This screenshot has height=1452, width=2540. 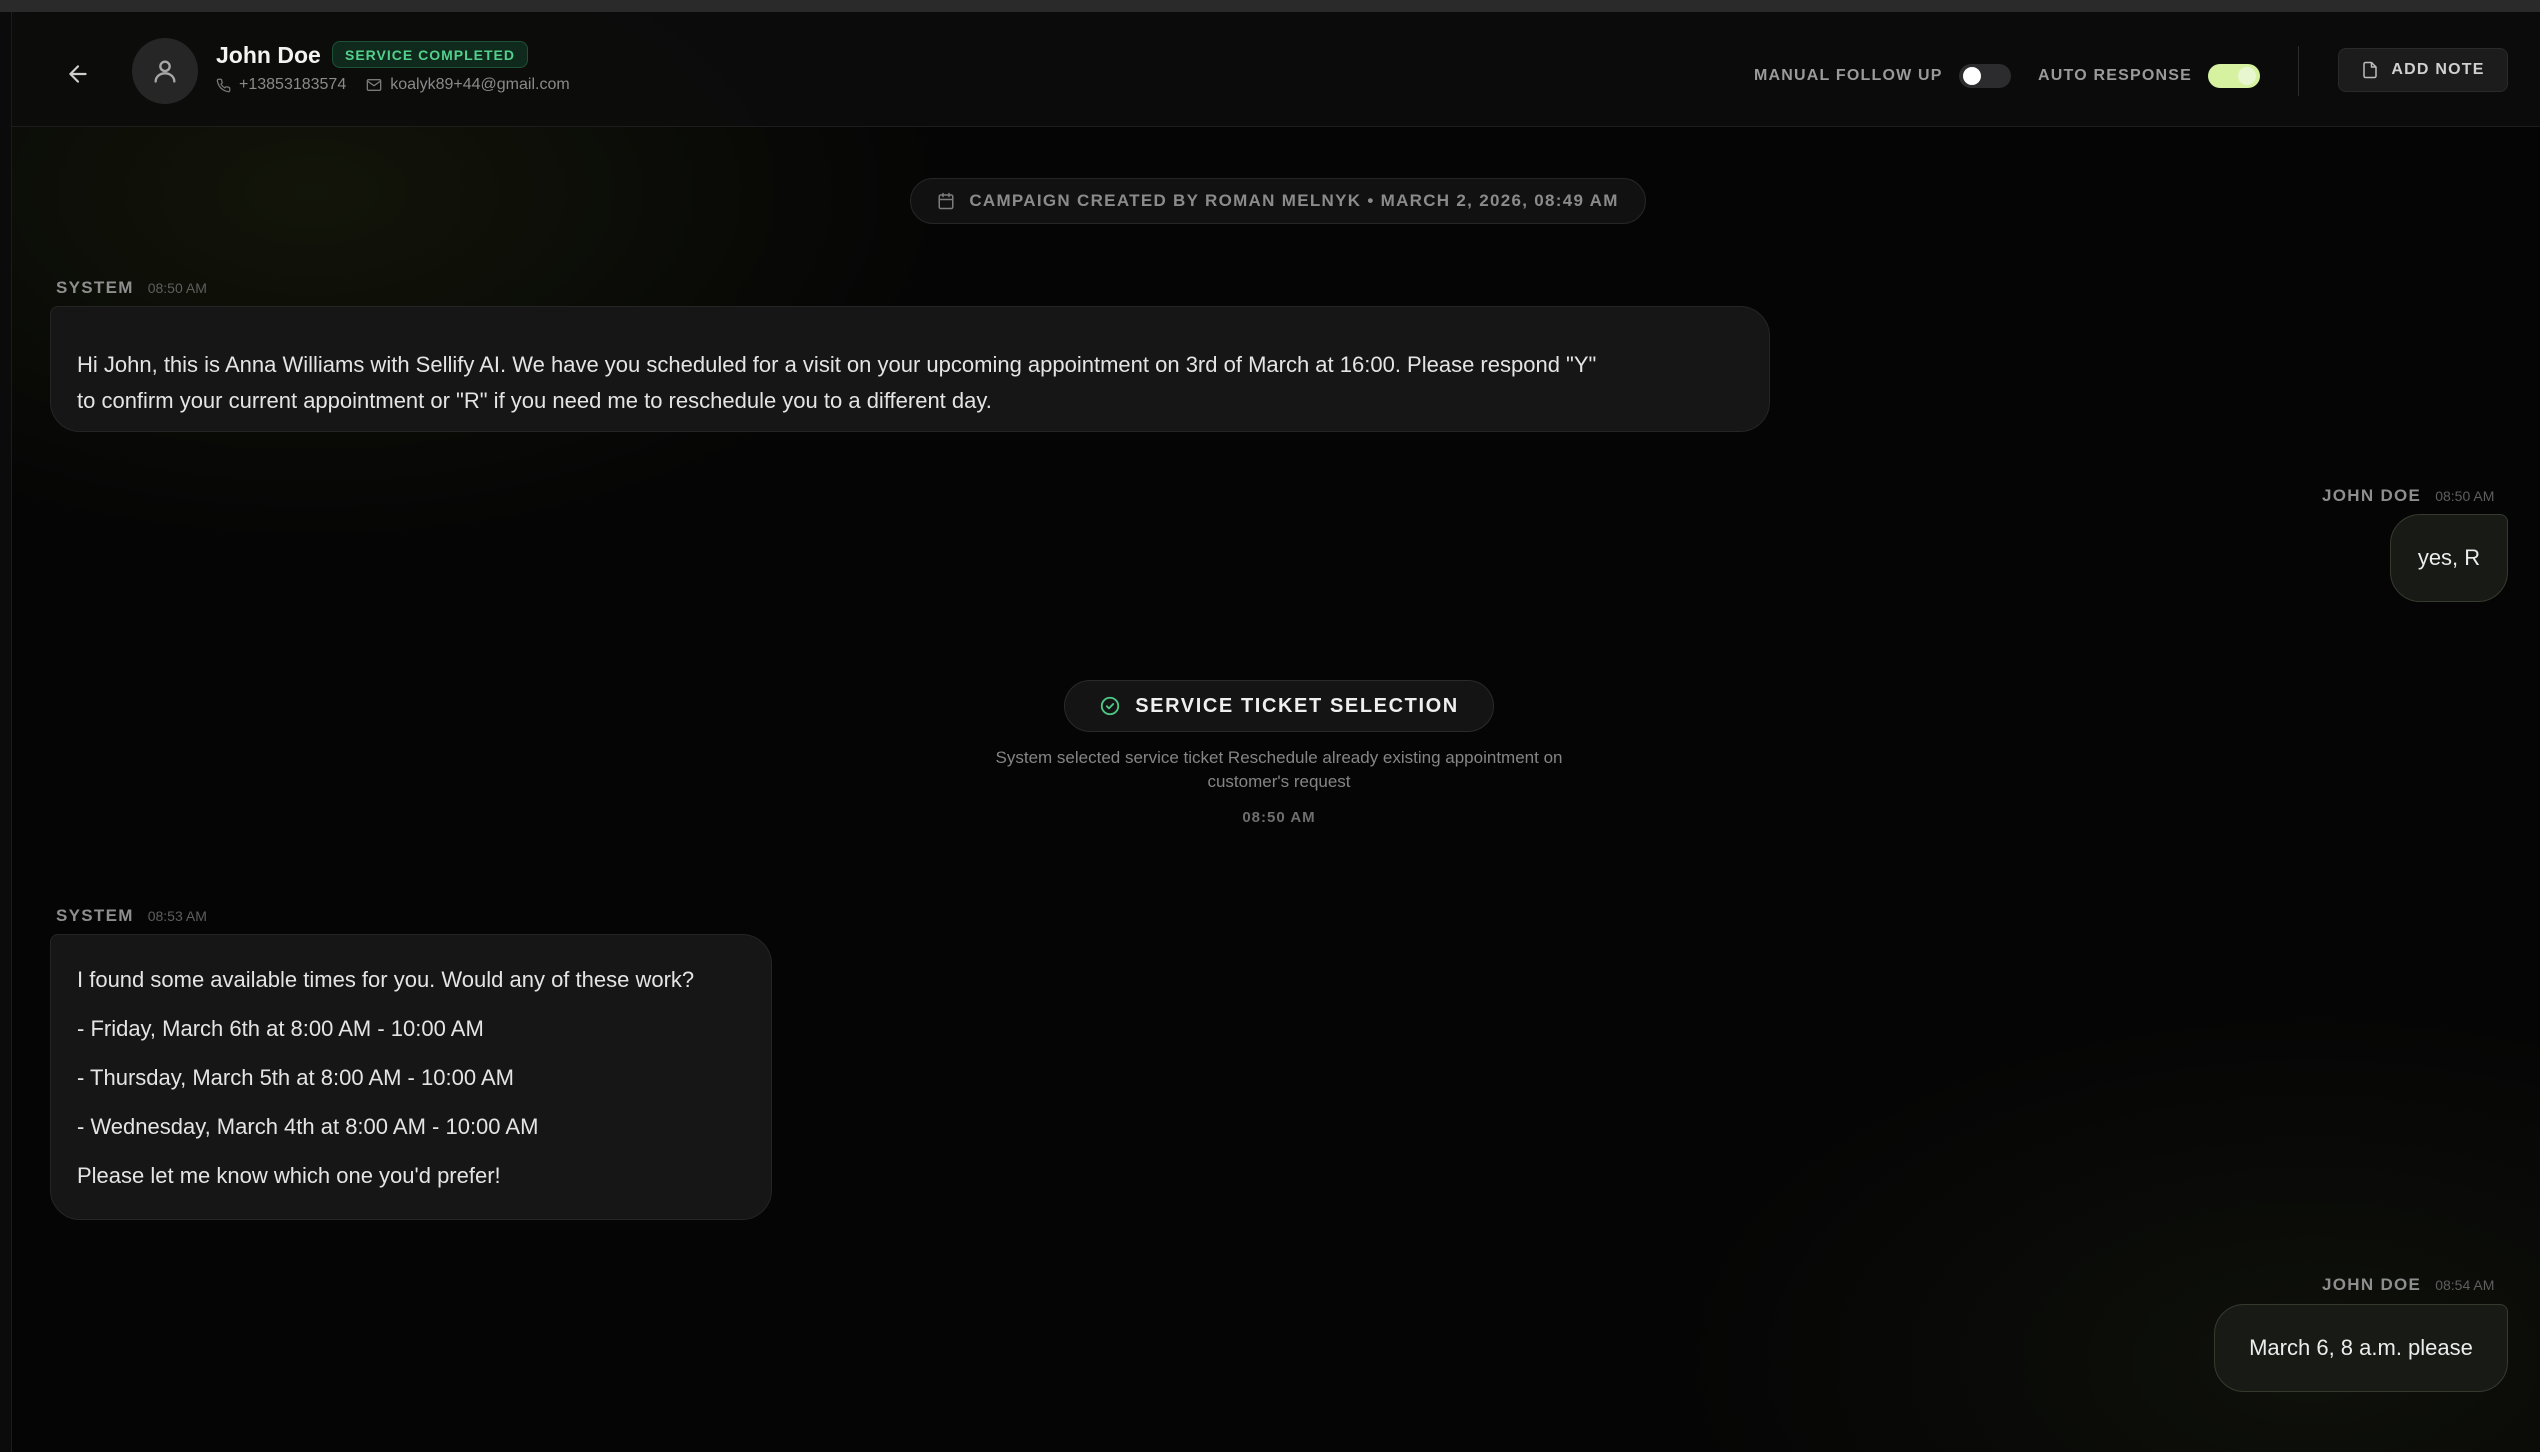 What do you see at coordinates (430, 54) in the screenshot?
I see `status-badge: SERVICE COMPLETED` at bounding box center [430, 54].